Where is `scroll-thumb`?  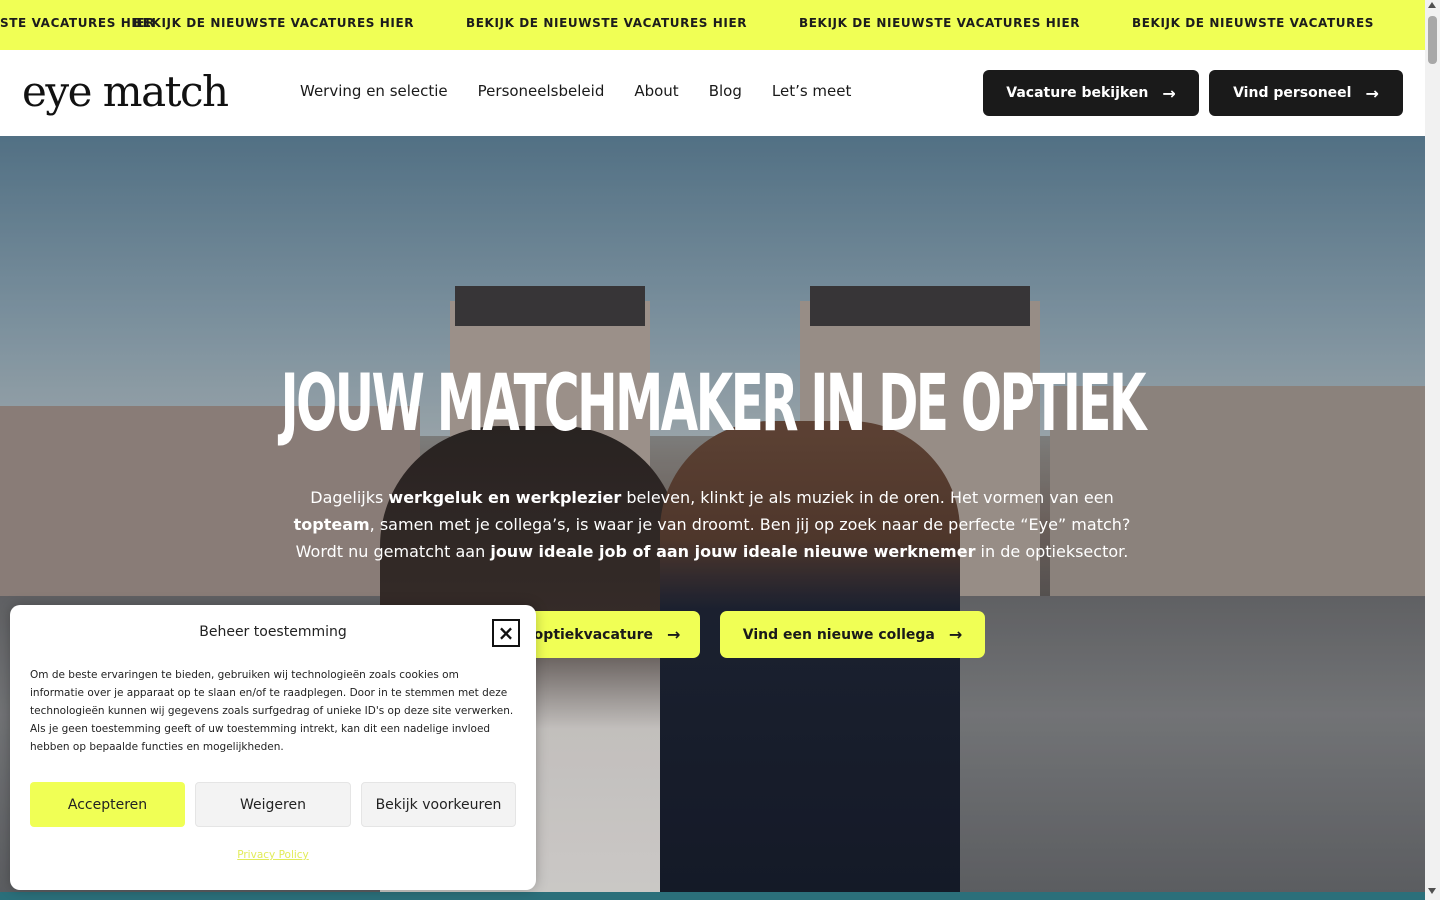 scroll-thumb is located at coordinates (1432, 40).